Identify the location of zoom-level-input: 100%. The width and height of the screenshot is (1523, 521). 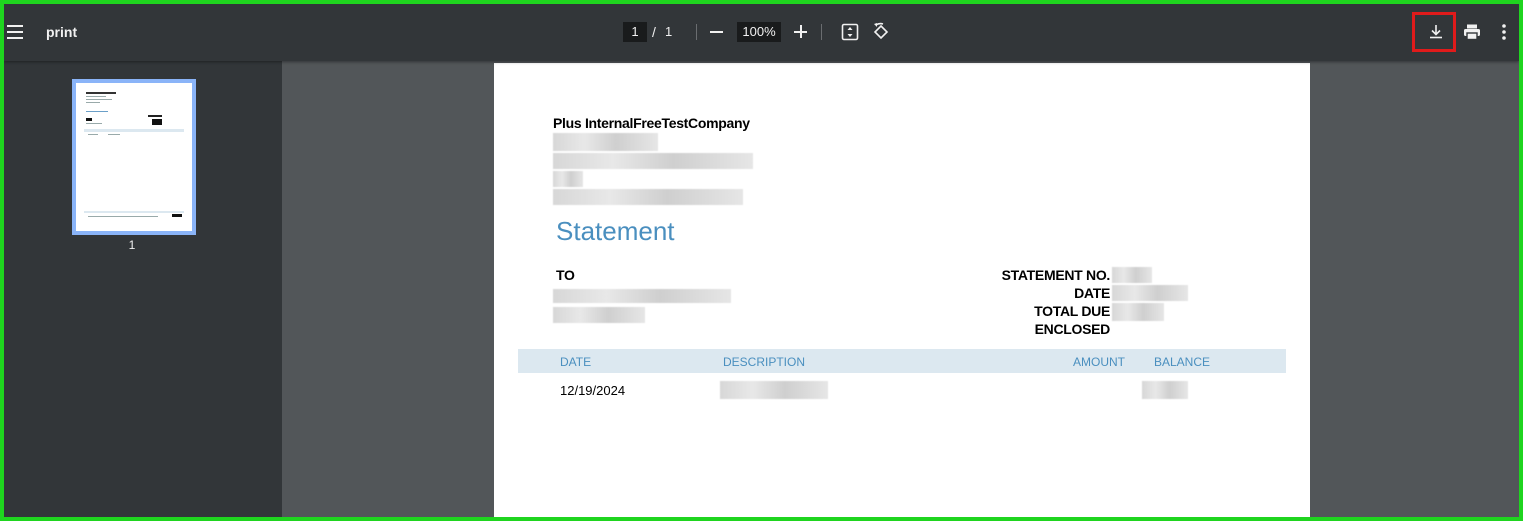
(759, 32).